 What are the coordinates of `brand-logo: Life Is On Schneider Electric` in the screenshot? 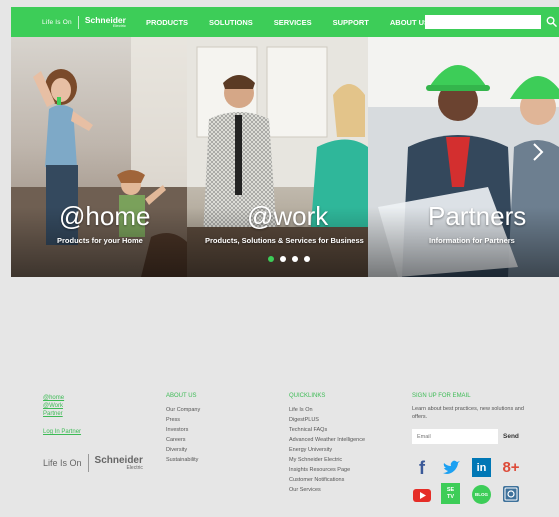 It's located at (84, 22).